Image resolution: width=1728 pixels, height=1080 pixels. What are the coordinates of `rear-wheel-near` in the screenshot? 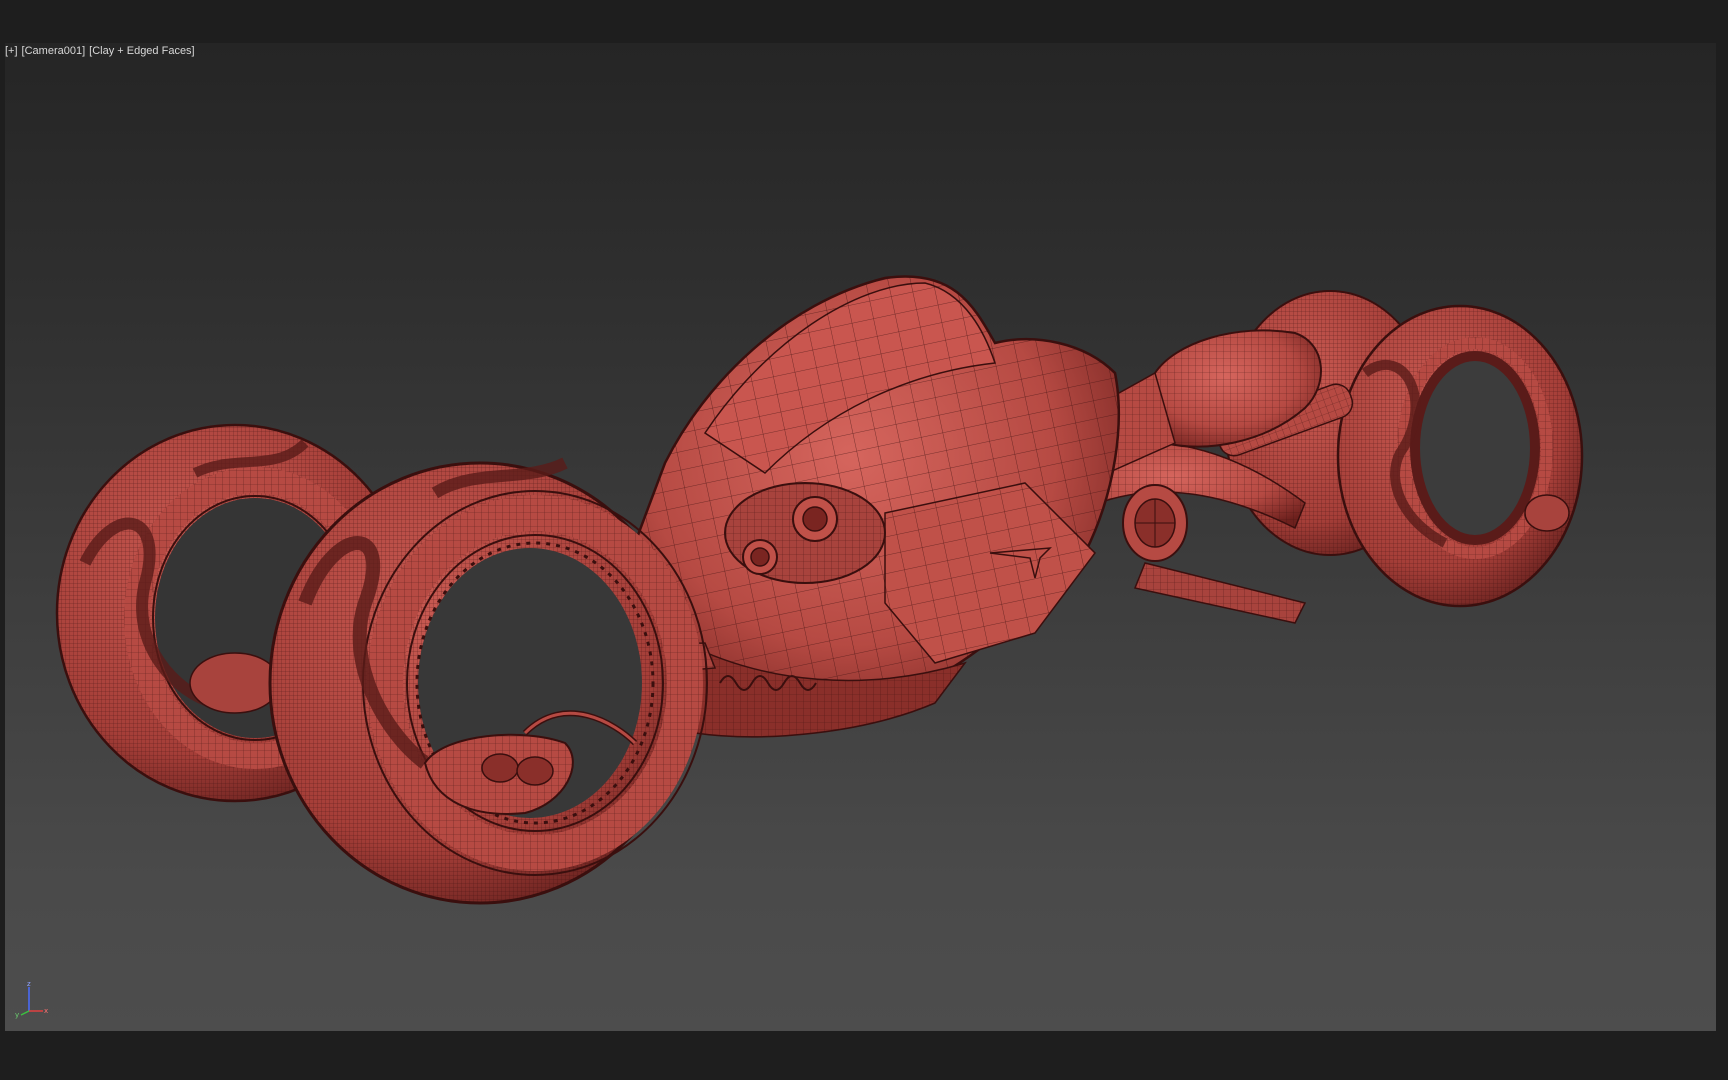 It's located at (1460, 456).